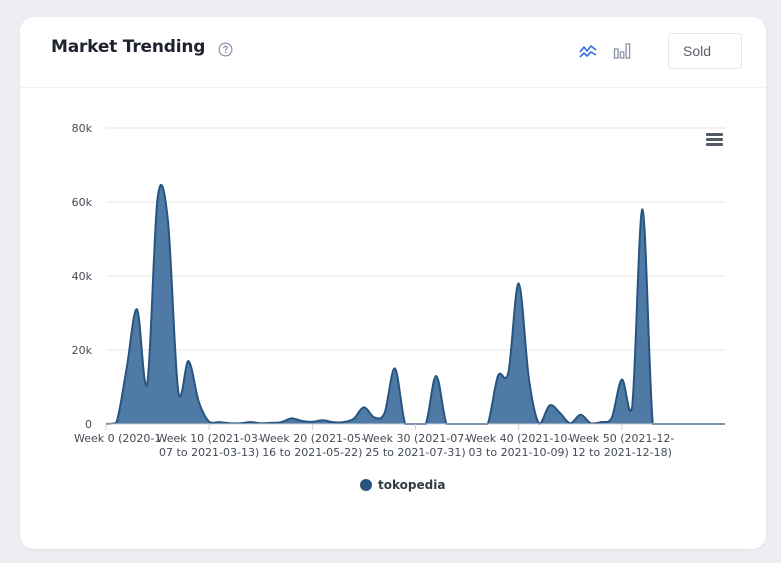  I want to click on x-tick-label: 03 to 2021-10-09), so click(519, 452).